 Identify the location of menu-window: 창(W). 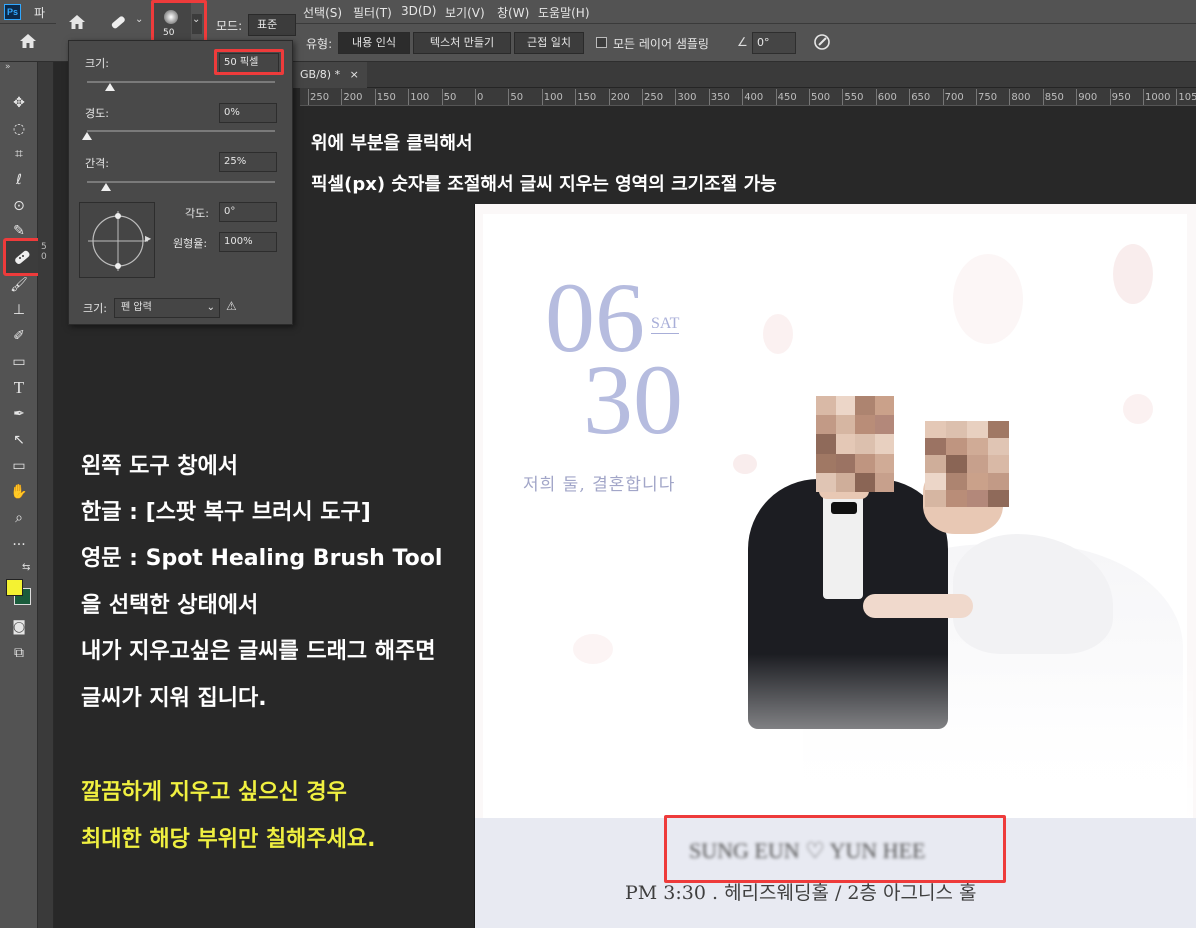
(513, 12).